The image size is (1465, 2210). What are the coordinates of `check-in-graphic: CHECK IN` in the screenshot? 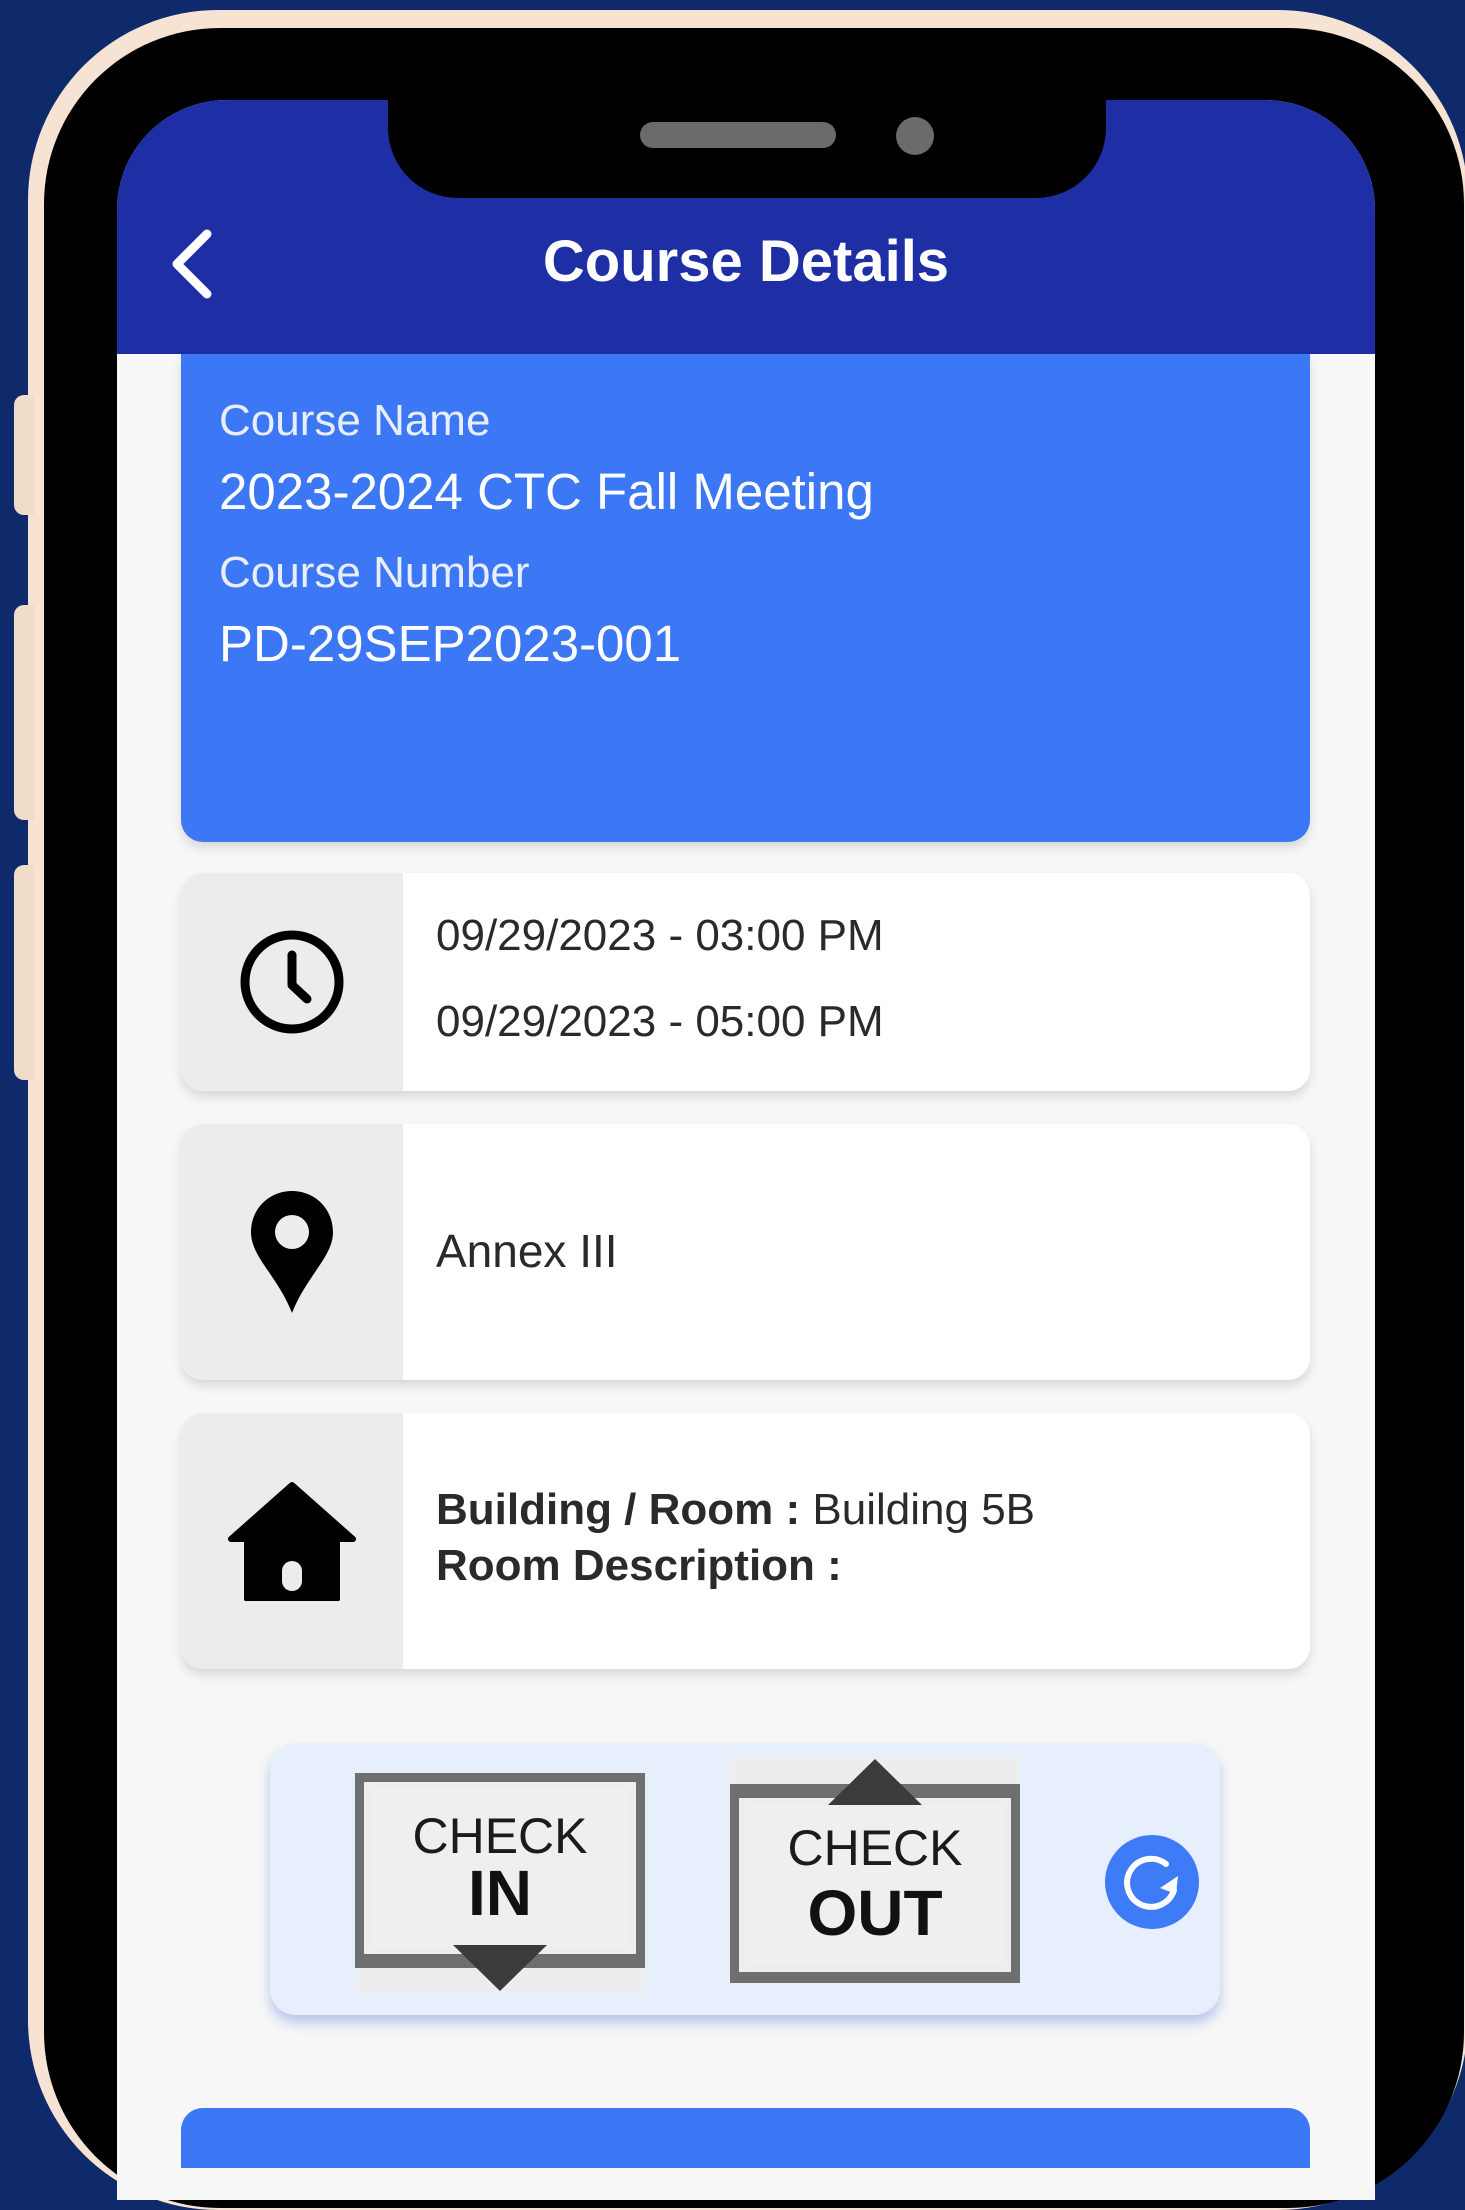 It's located at (500, 1880).